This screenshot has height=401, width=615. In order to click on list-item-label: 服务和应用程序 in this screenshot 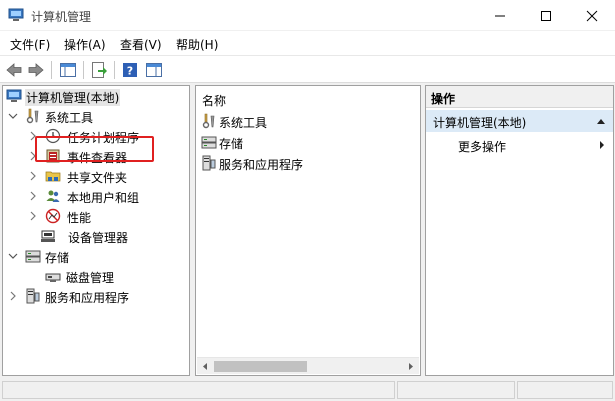, I will do `click(261, 165)`.